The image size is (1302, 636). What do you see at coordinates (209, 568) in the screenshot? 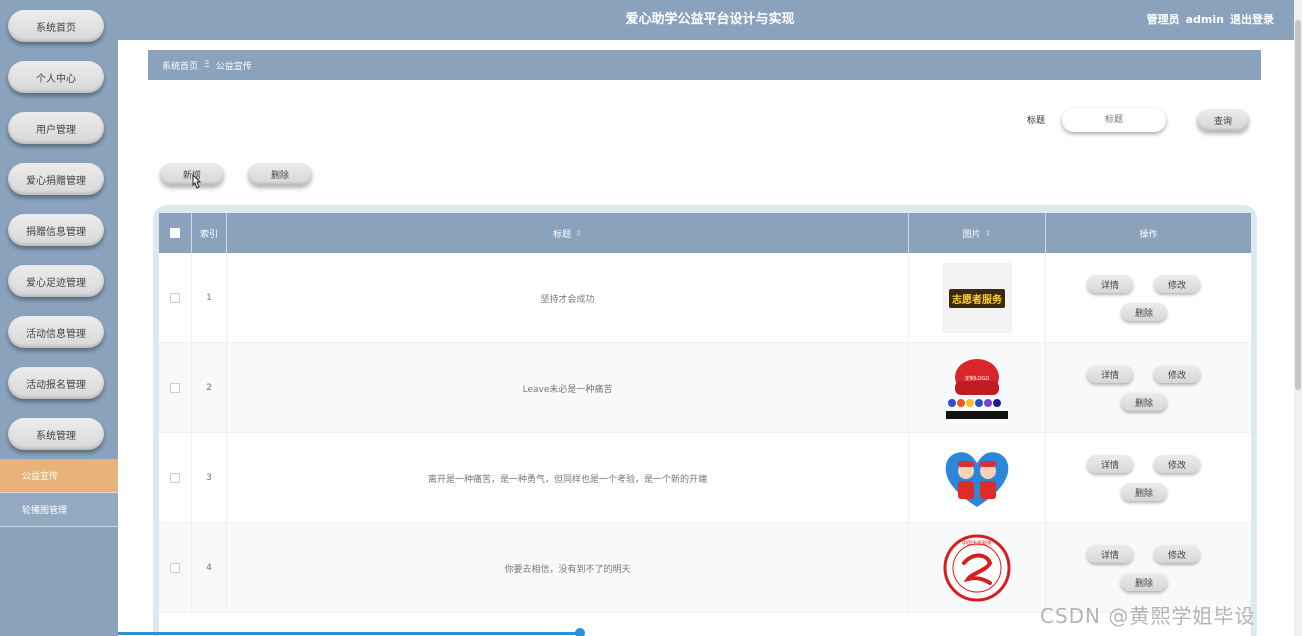
I see `row-index: 4` at bounding box center [209, 568].